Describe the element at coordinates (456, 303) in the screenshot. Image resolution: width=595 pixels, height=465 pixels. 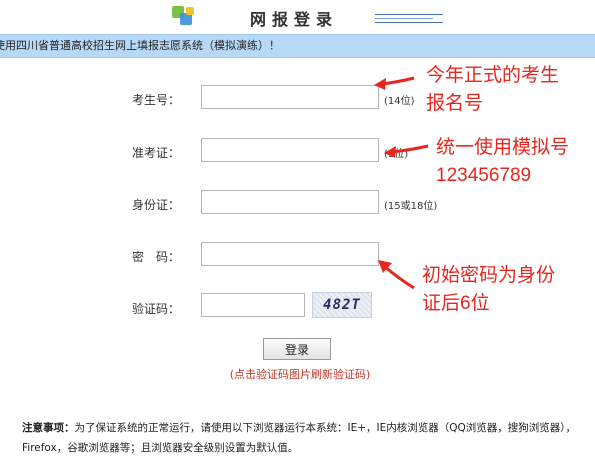
I see `annotation-line: 证后6位` at that location.